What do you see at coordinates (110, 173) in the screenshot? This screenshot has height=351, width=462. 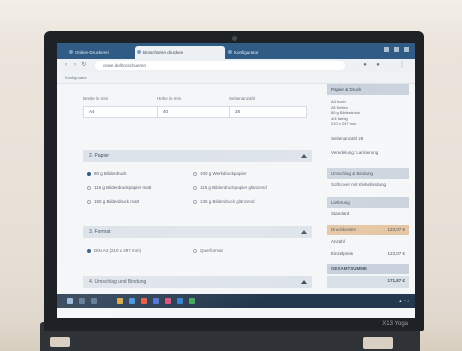 I see `paper-option-label: 80 g Bilderdruck` at bounding box center [110, 173].